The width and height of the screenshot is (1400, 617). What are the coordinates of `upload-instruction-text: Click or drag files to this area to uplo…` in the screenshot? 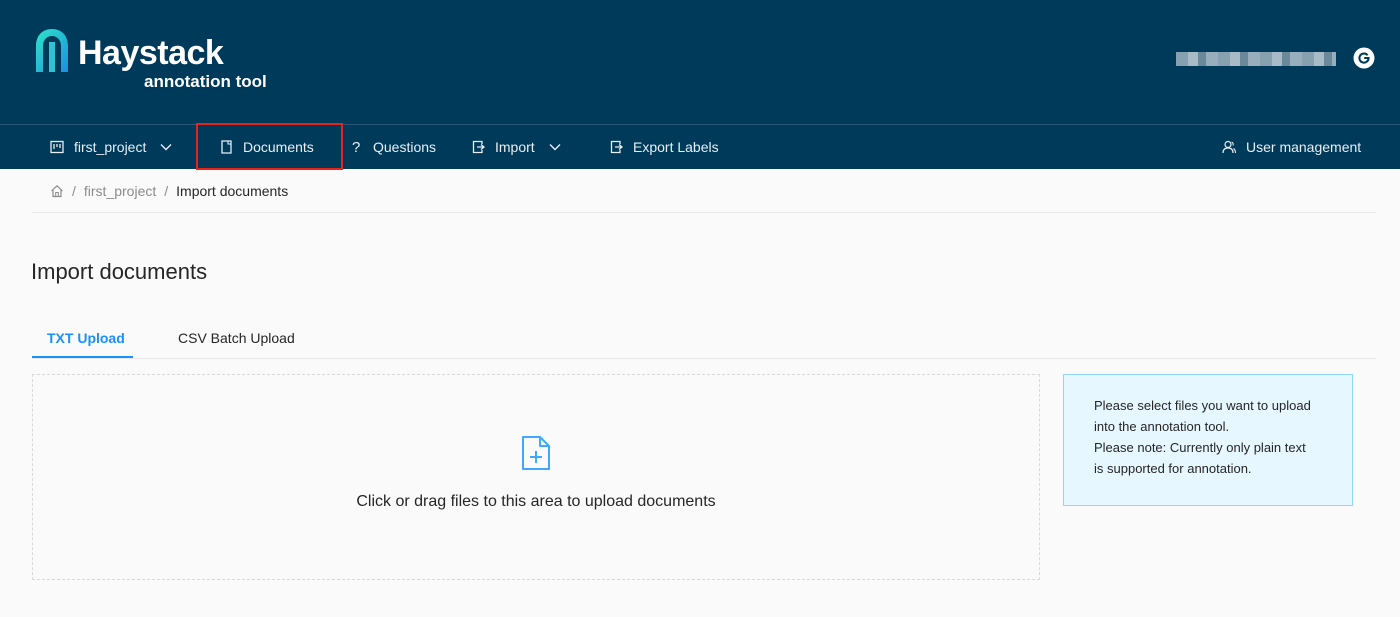 It's located at (536, 501).